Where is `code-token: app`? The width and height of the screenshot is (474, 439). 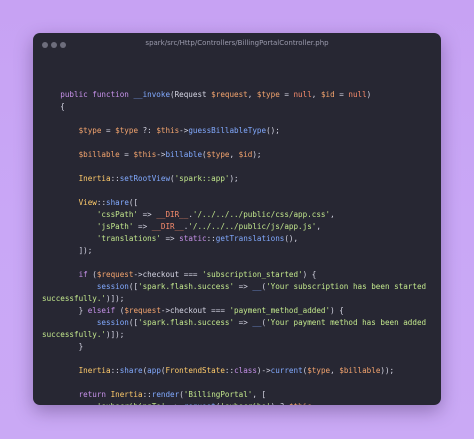
code-token: app is located at coordinates (154, 370).